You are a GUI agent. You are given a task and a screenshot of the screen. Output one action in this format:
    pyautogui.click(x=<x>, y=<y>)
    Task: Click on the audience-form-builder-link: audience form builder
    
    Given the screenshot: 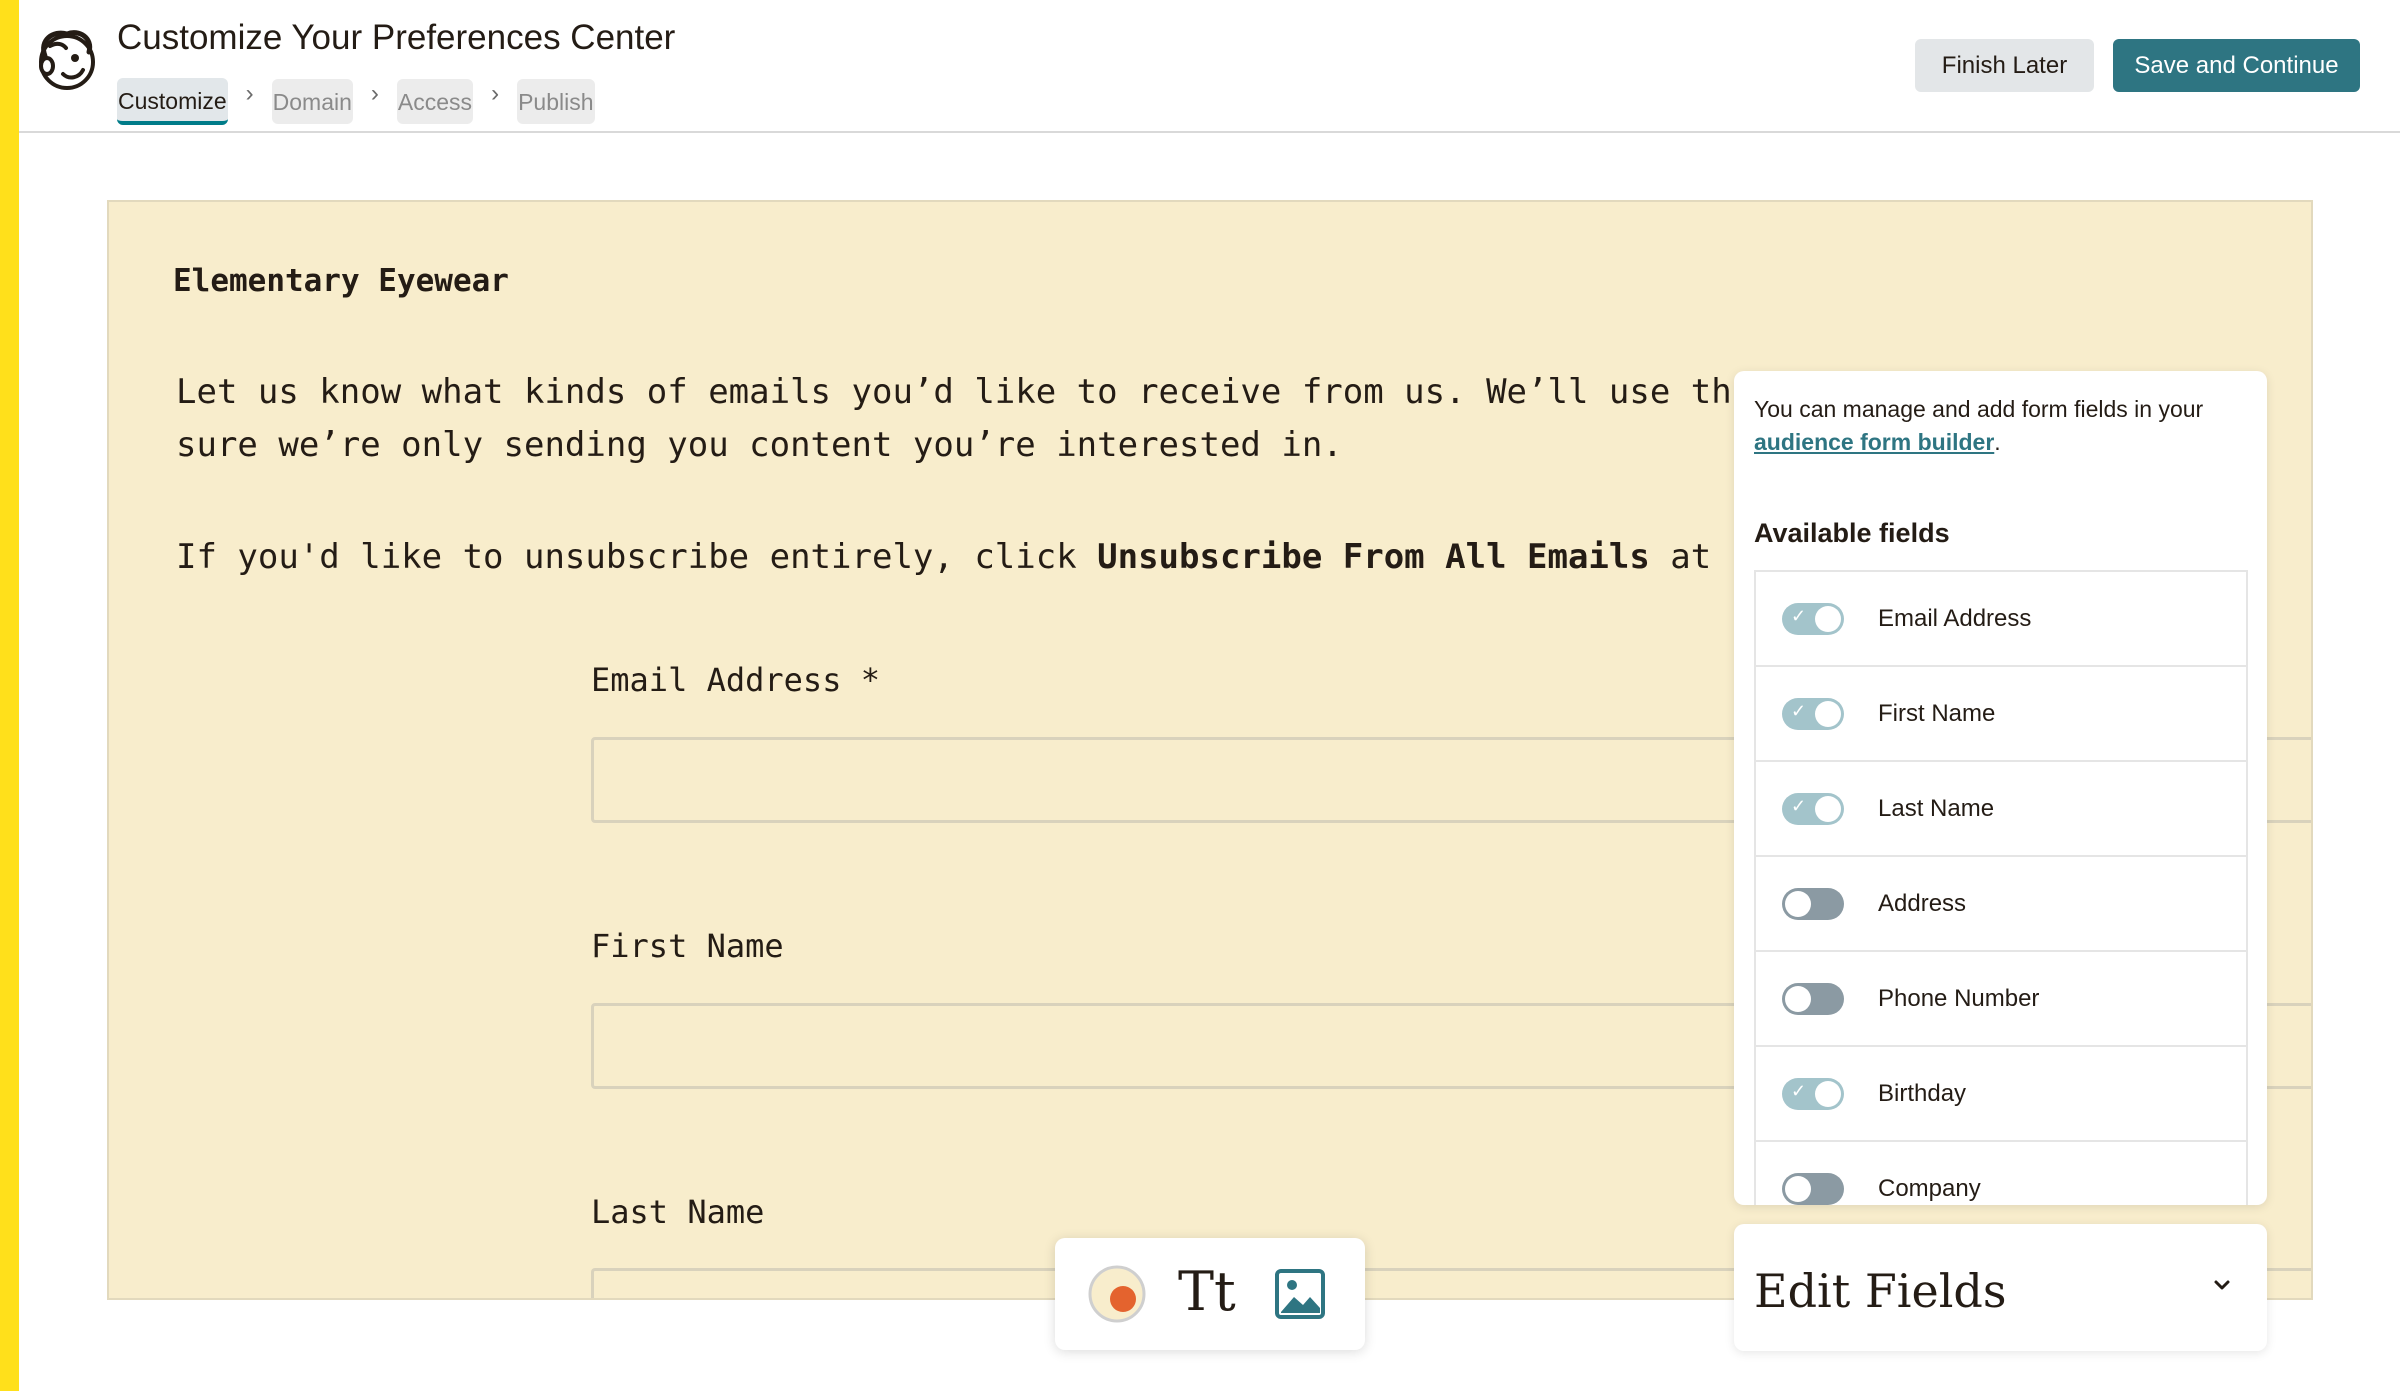 What is the action you would take?
    pyautogui.click(x=1874, y=442)
    